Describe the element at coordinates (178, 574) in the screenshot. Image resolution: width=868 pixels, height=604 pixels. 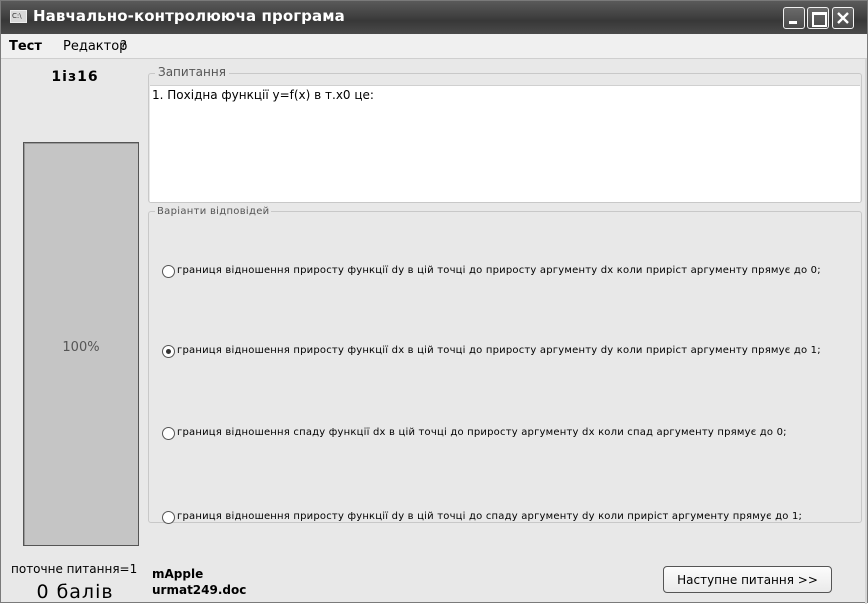
I see `footer-author: mApple` at that location.